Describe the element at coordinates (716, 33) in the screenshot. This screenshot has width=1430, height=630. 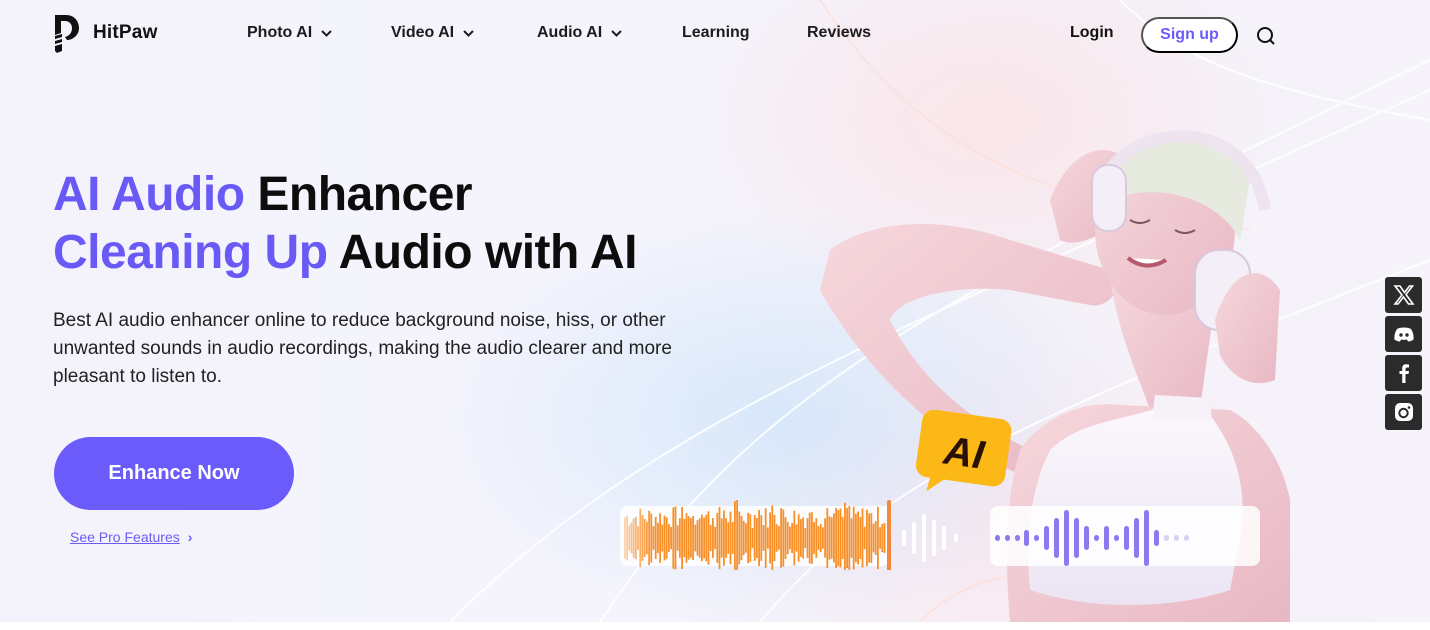
I see `nav-learning: Learning` at that location.